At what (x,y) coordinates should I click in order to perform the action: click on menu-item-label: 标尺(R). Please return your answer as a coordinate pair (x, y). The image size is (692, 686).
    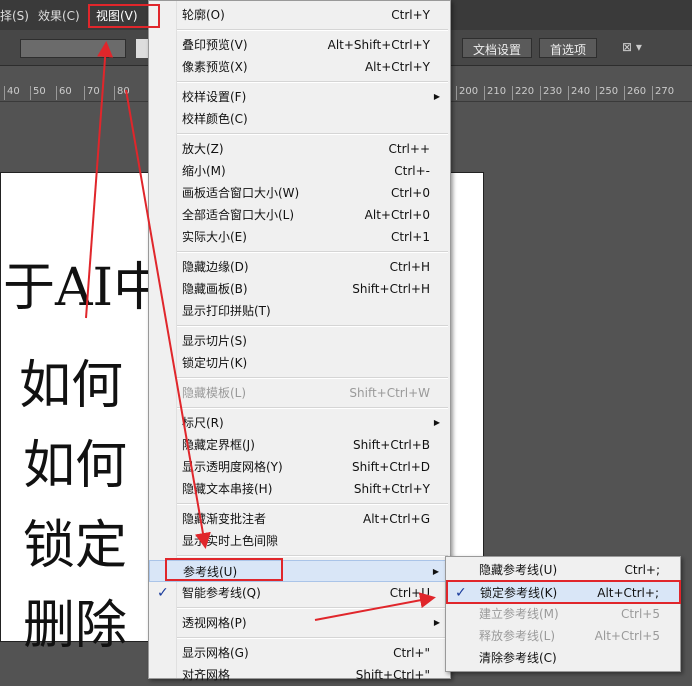
    Looking at the image, I should click on (203, 423).